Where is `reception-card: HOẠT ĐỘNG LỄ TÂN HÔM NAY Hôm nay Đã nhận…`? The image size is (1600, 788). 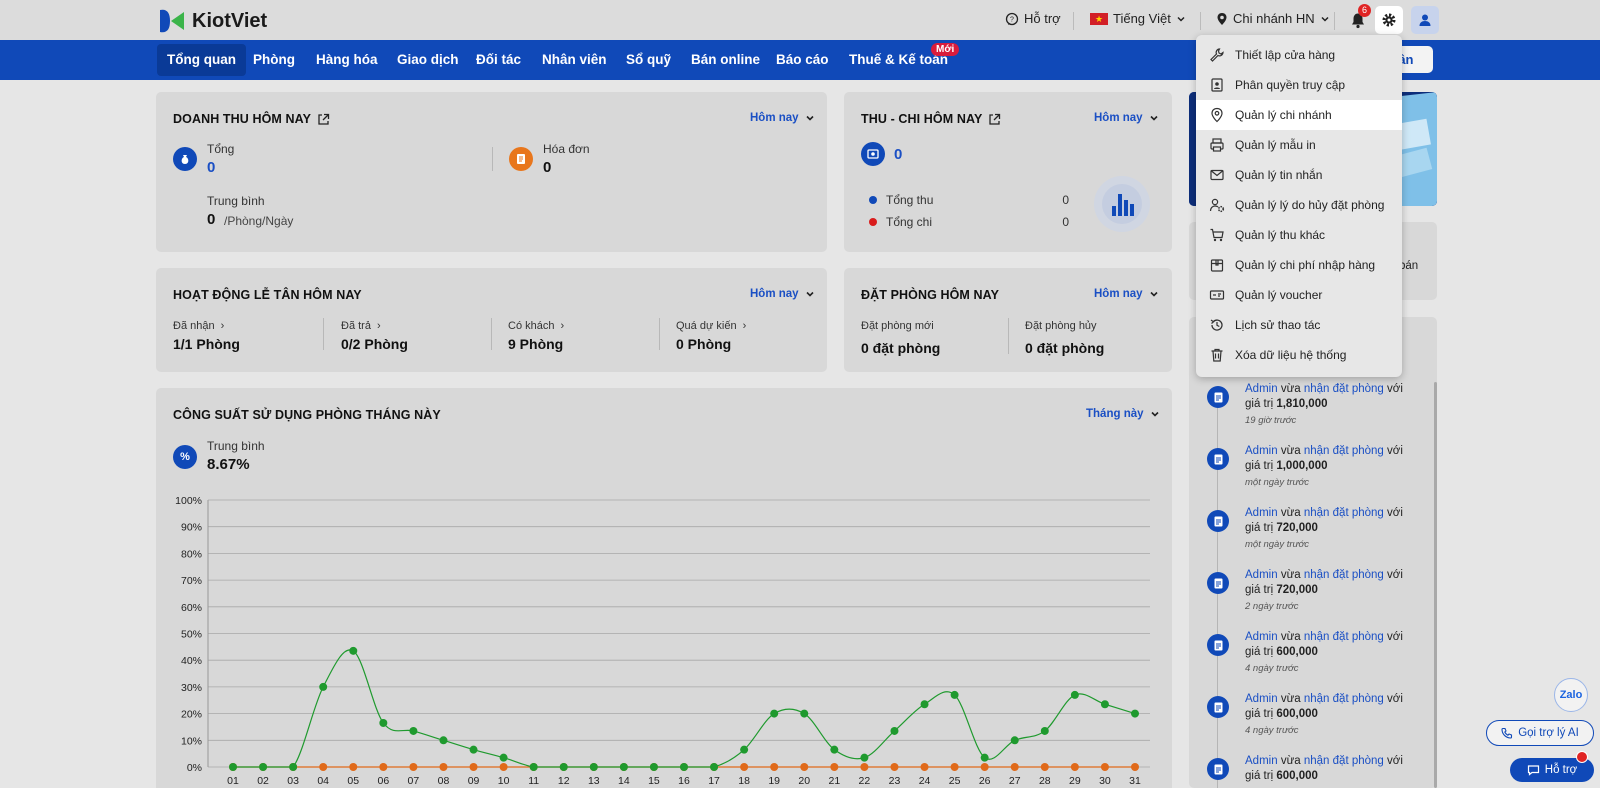
reception-card: HOẠT ĐỘNG LỄ TÂN HÔM NAY Hôm nay Đã nhận… is located at coordinates (491, 320).